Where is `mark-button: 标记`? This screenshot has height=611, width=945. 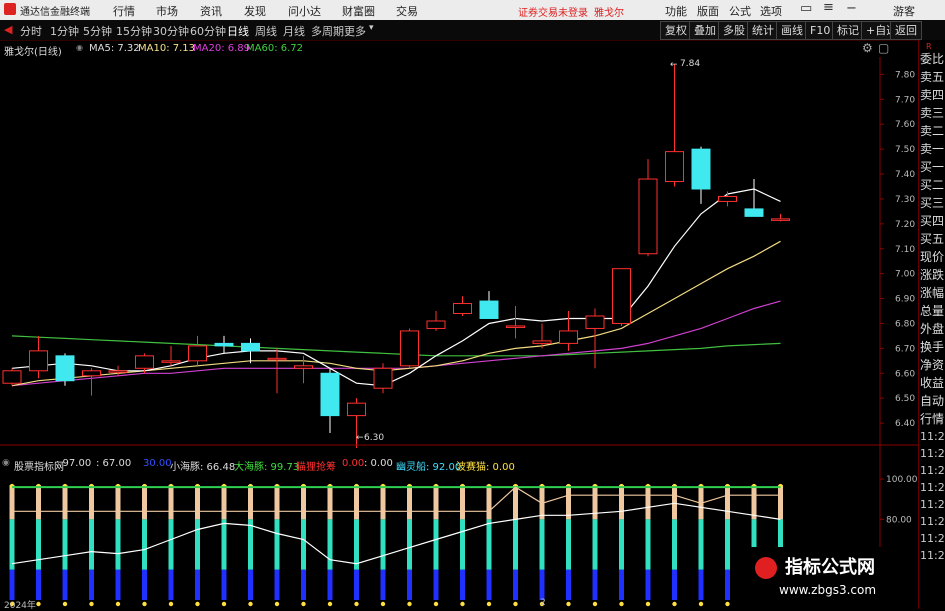 mark-button: 标记 is located at coordinates (848, 30).